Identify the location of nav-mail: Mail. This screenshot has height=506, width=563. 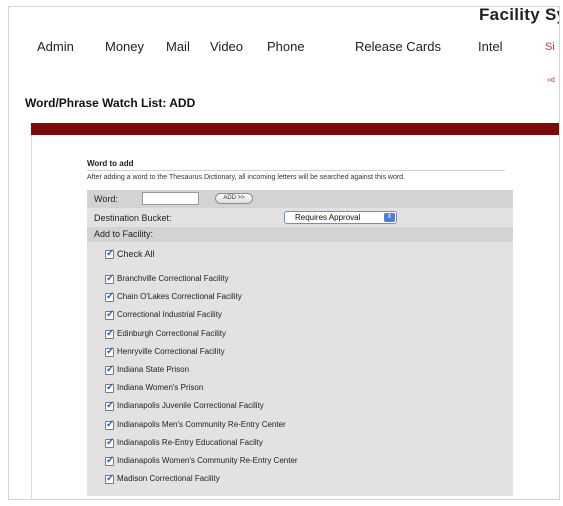
(178, 46).